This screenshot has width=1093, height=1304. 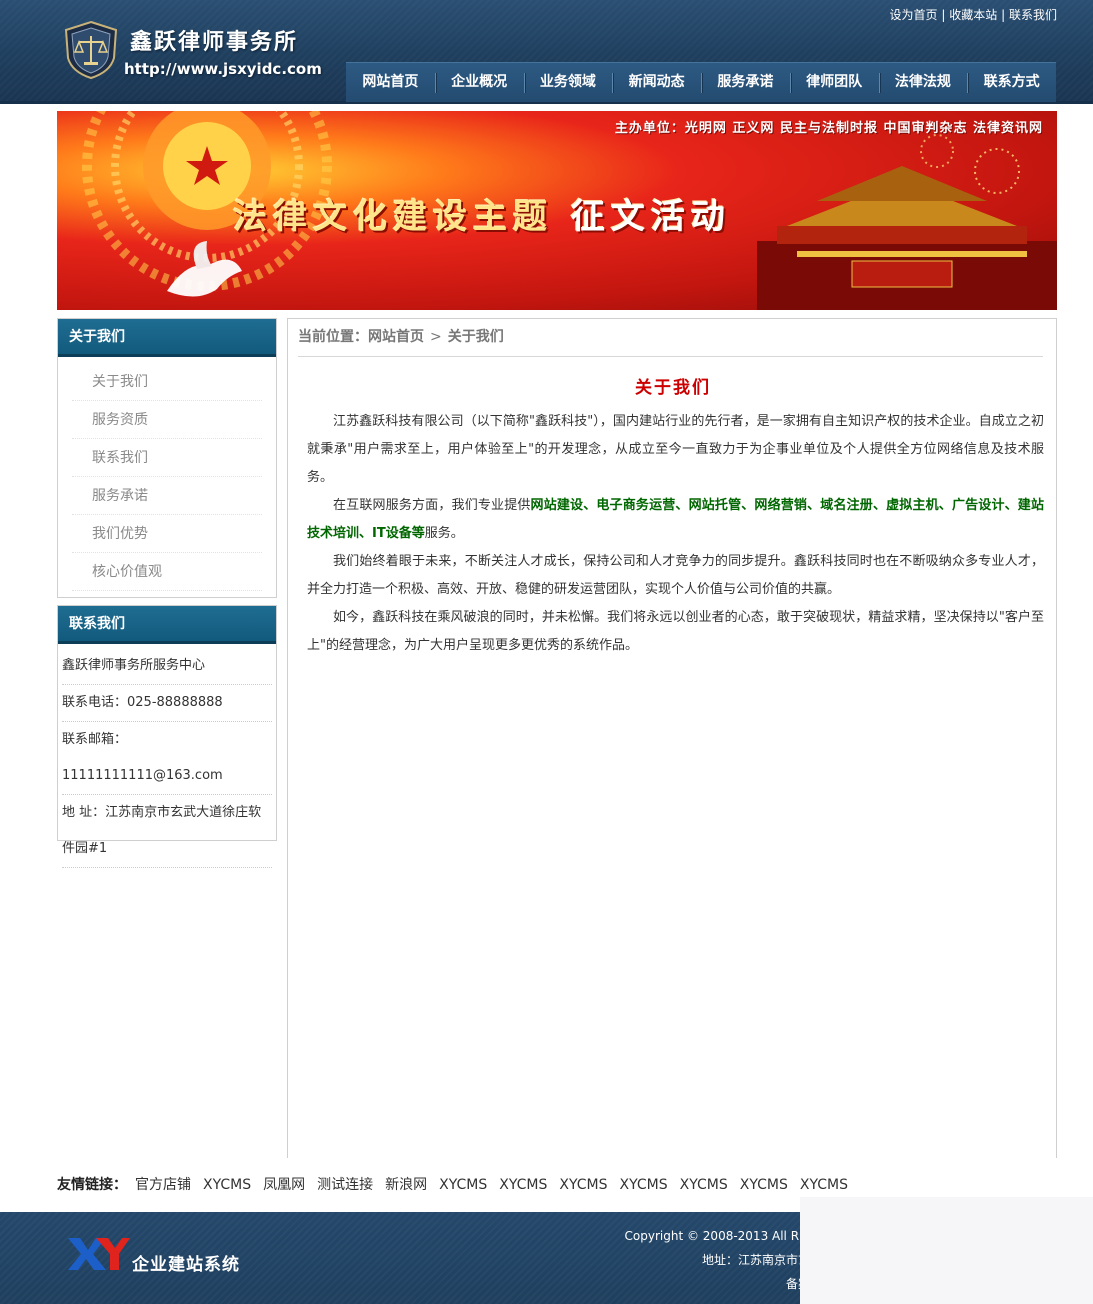 What do you see at coordinates (745, 82) in the screenshot?
I see `nav-service-promise: 服务承诺` at bounding box center [745, 82].